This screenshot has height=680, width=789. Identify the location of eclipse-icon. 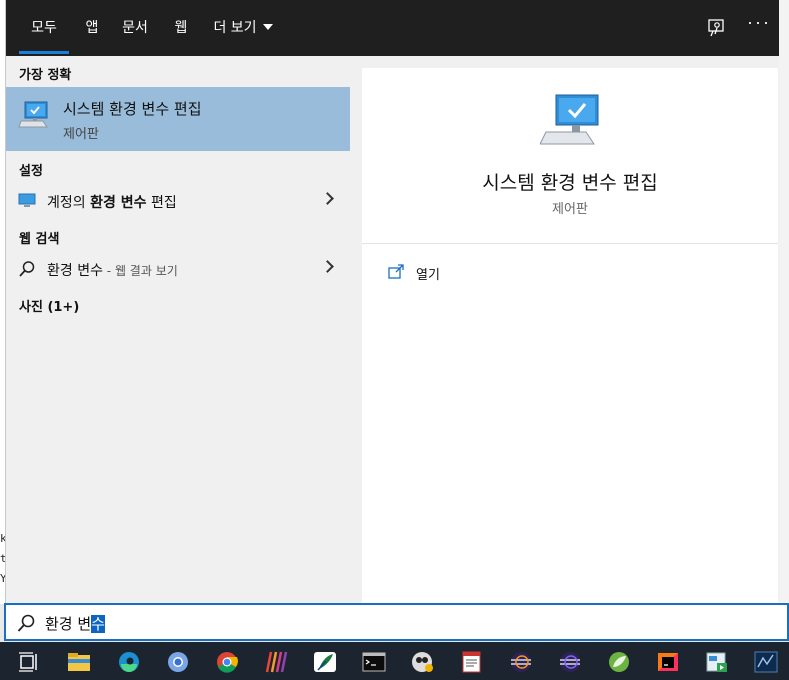
(521, 662).